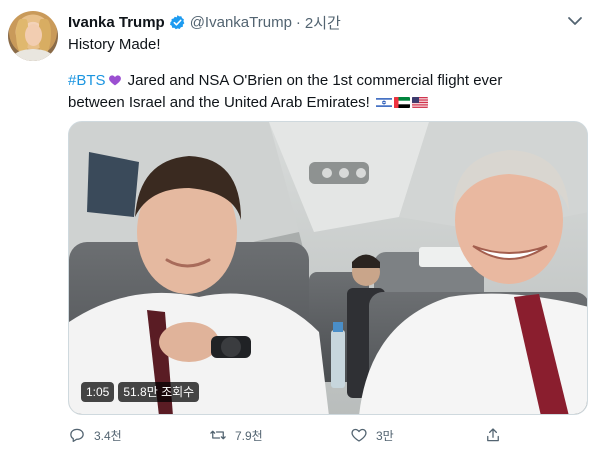 The image size is (600, 452). I want to click on chevron-down-icon, so click(575, 21).